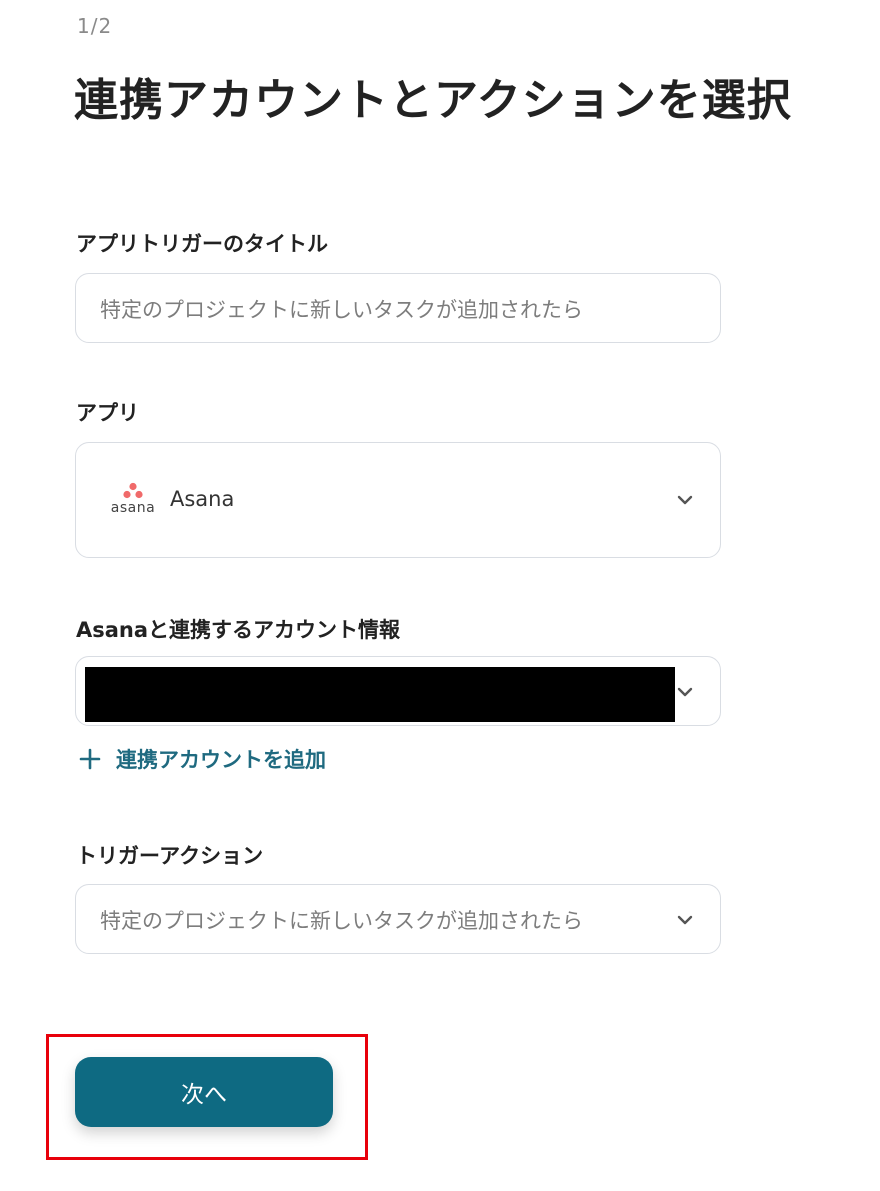 This screenshot has height=1191, width=880. I want to click on trigger-action-select: 特定のプロジェクトに新しいタスクが追加されたら, so click(398, 919).